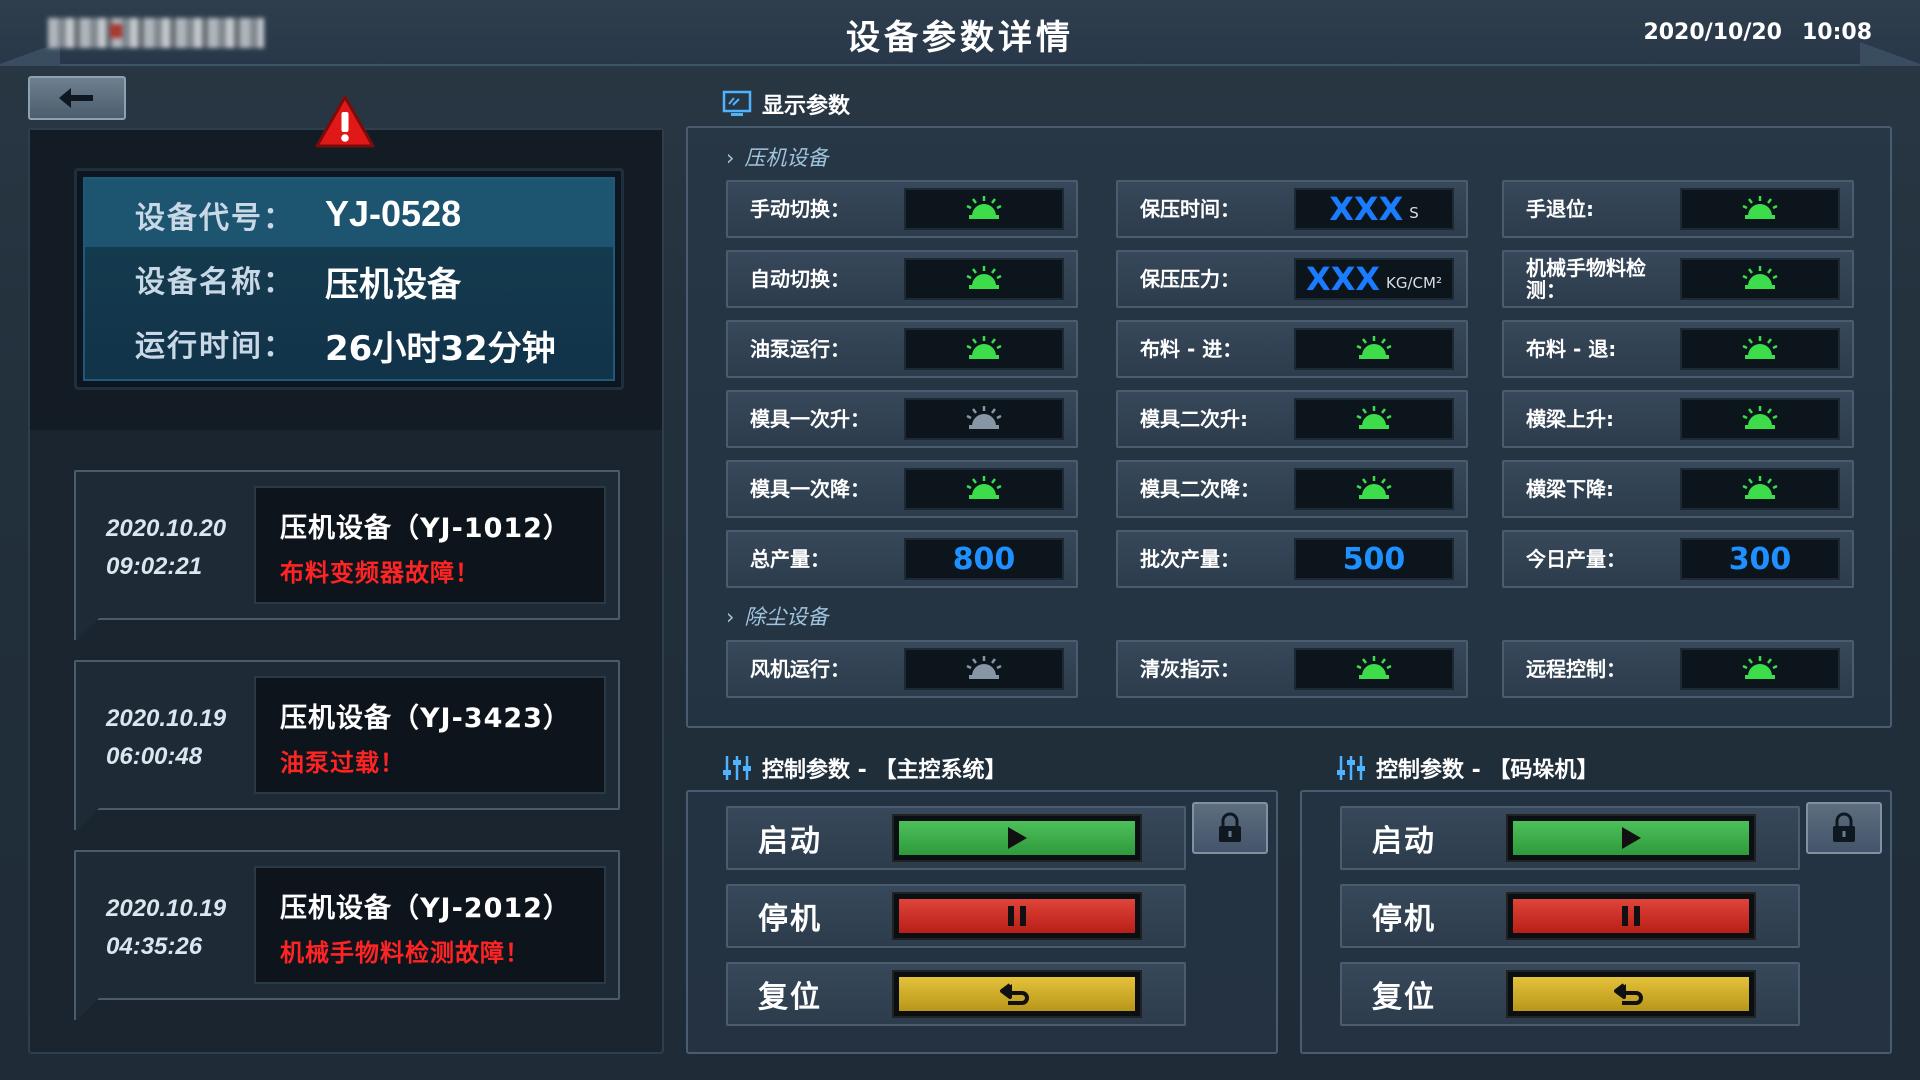  I want to click on alarm-message-box: 压机设备（YJ-2012） 机械手物料检测故障！, so click(430, 925).